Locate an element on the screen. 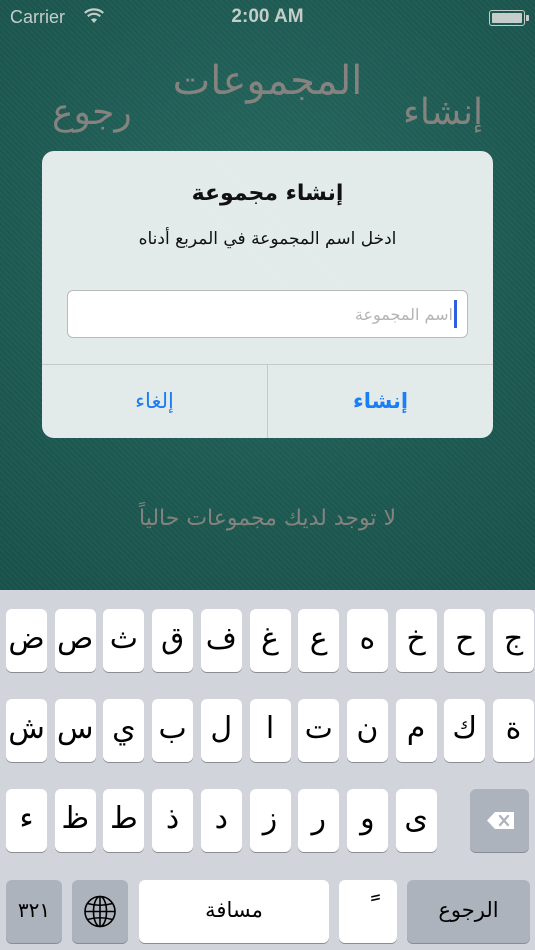 This screenshot has width=535, height=950. key-row1-3: ق is located at coordinates (173, 640).